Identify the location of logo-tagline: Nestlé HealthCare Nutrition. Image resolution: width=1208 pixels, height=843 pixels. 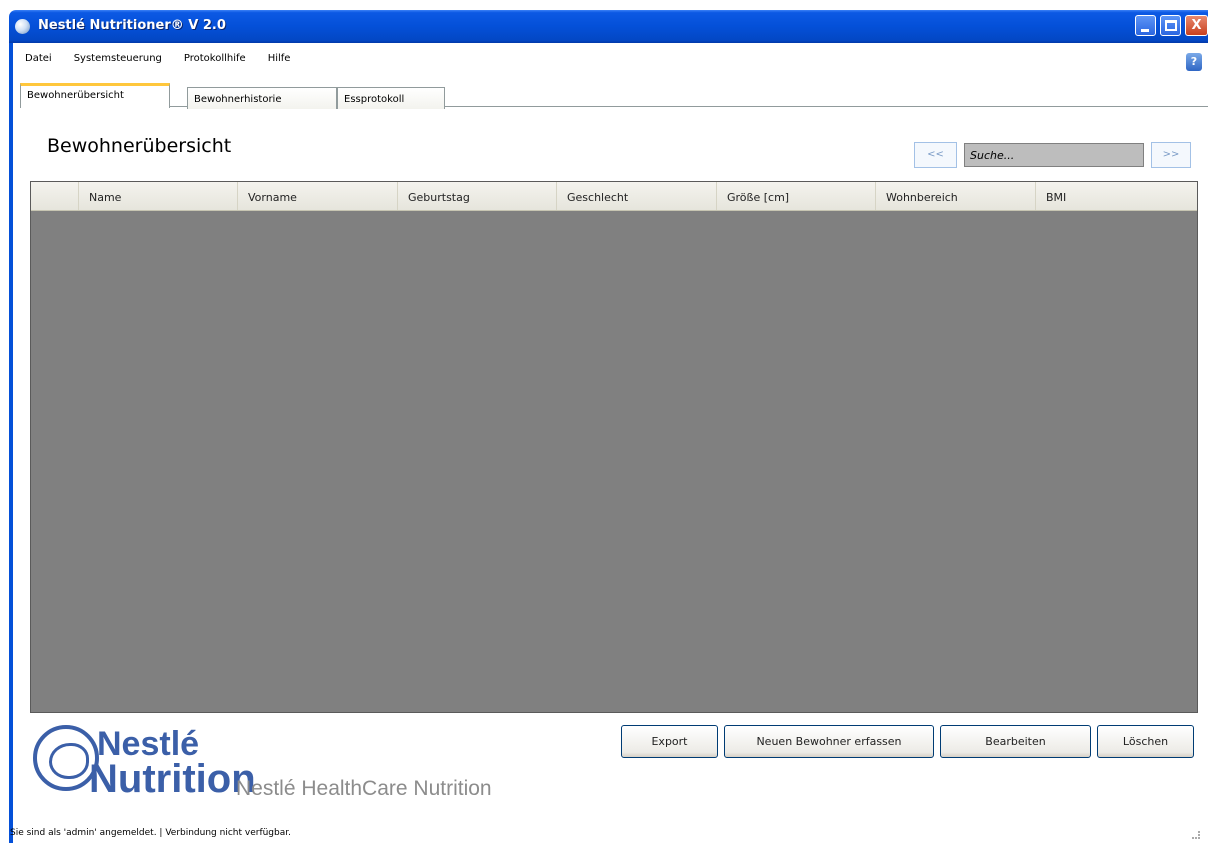
(364, 788).